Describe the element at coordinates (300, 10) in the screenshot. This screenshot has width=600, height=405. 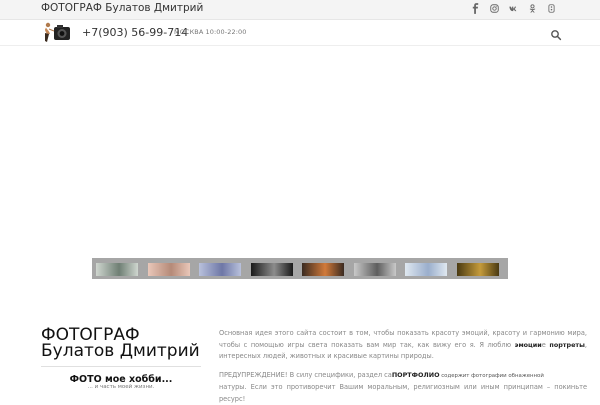
I see `top-bar: ФОТОГРАФ Булатов Дмитрий` at that location.